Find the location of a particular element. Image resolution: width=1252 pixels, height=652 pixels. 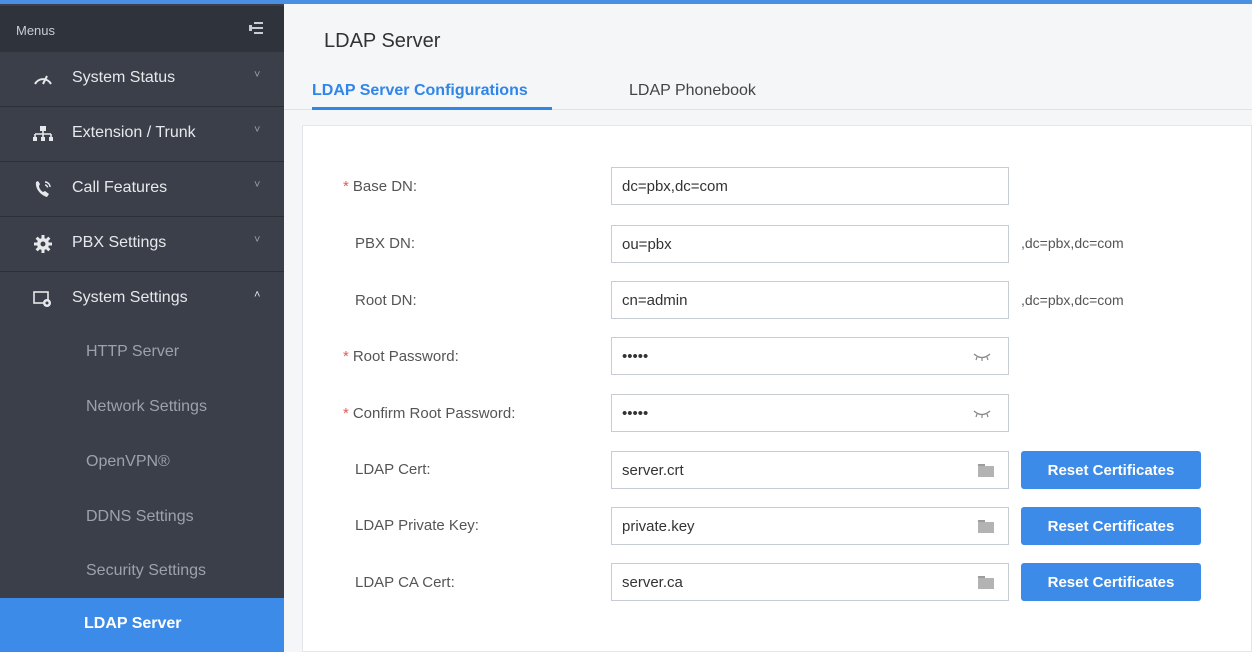

sidebar-item-label: System Status is located at coordinates (124, 77).